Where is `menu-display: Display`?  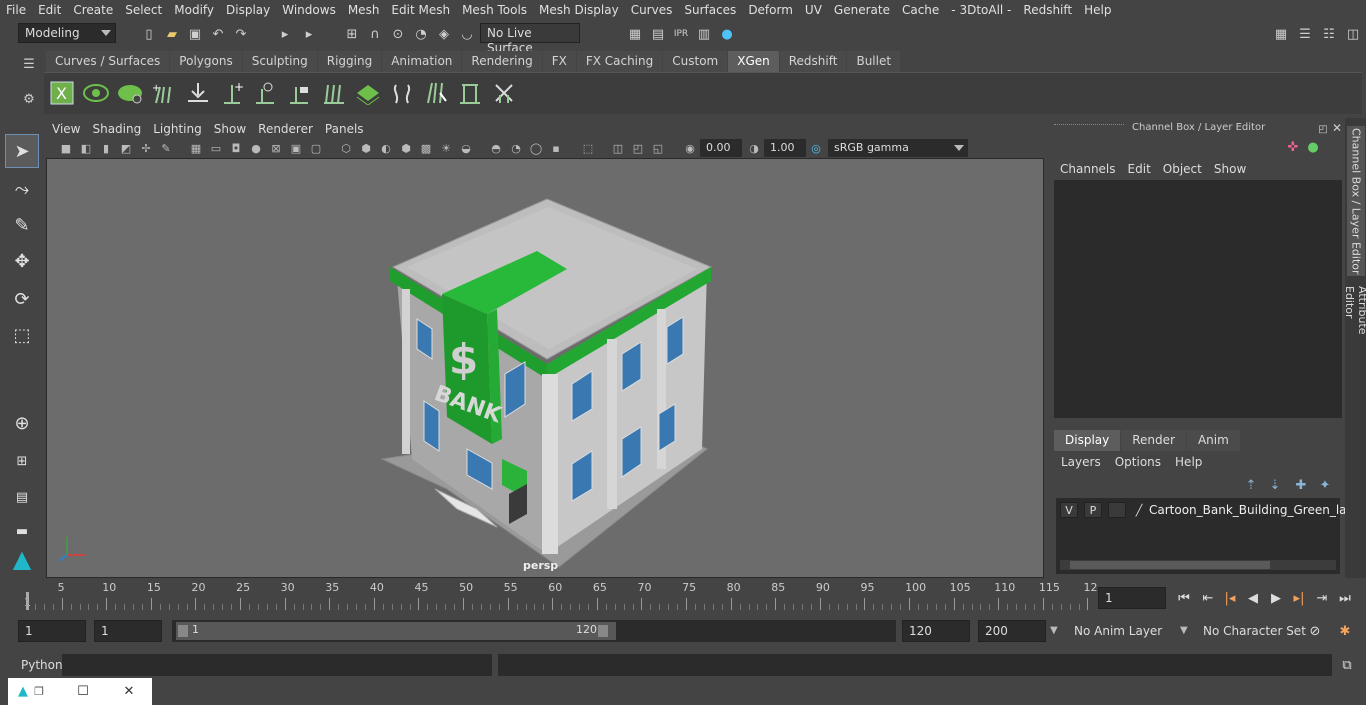
menu-display: Display is located at coordinates (248, 10).